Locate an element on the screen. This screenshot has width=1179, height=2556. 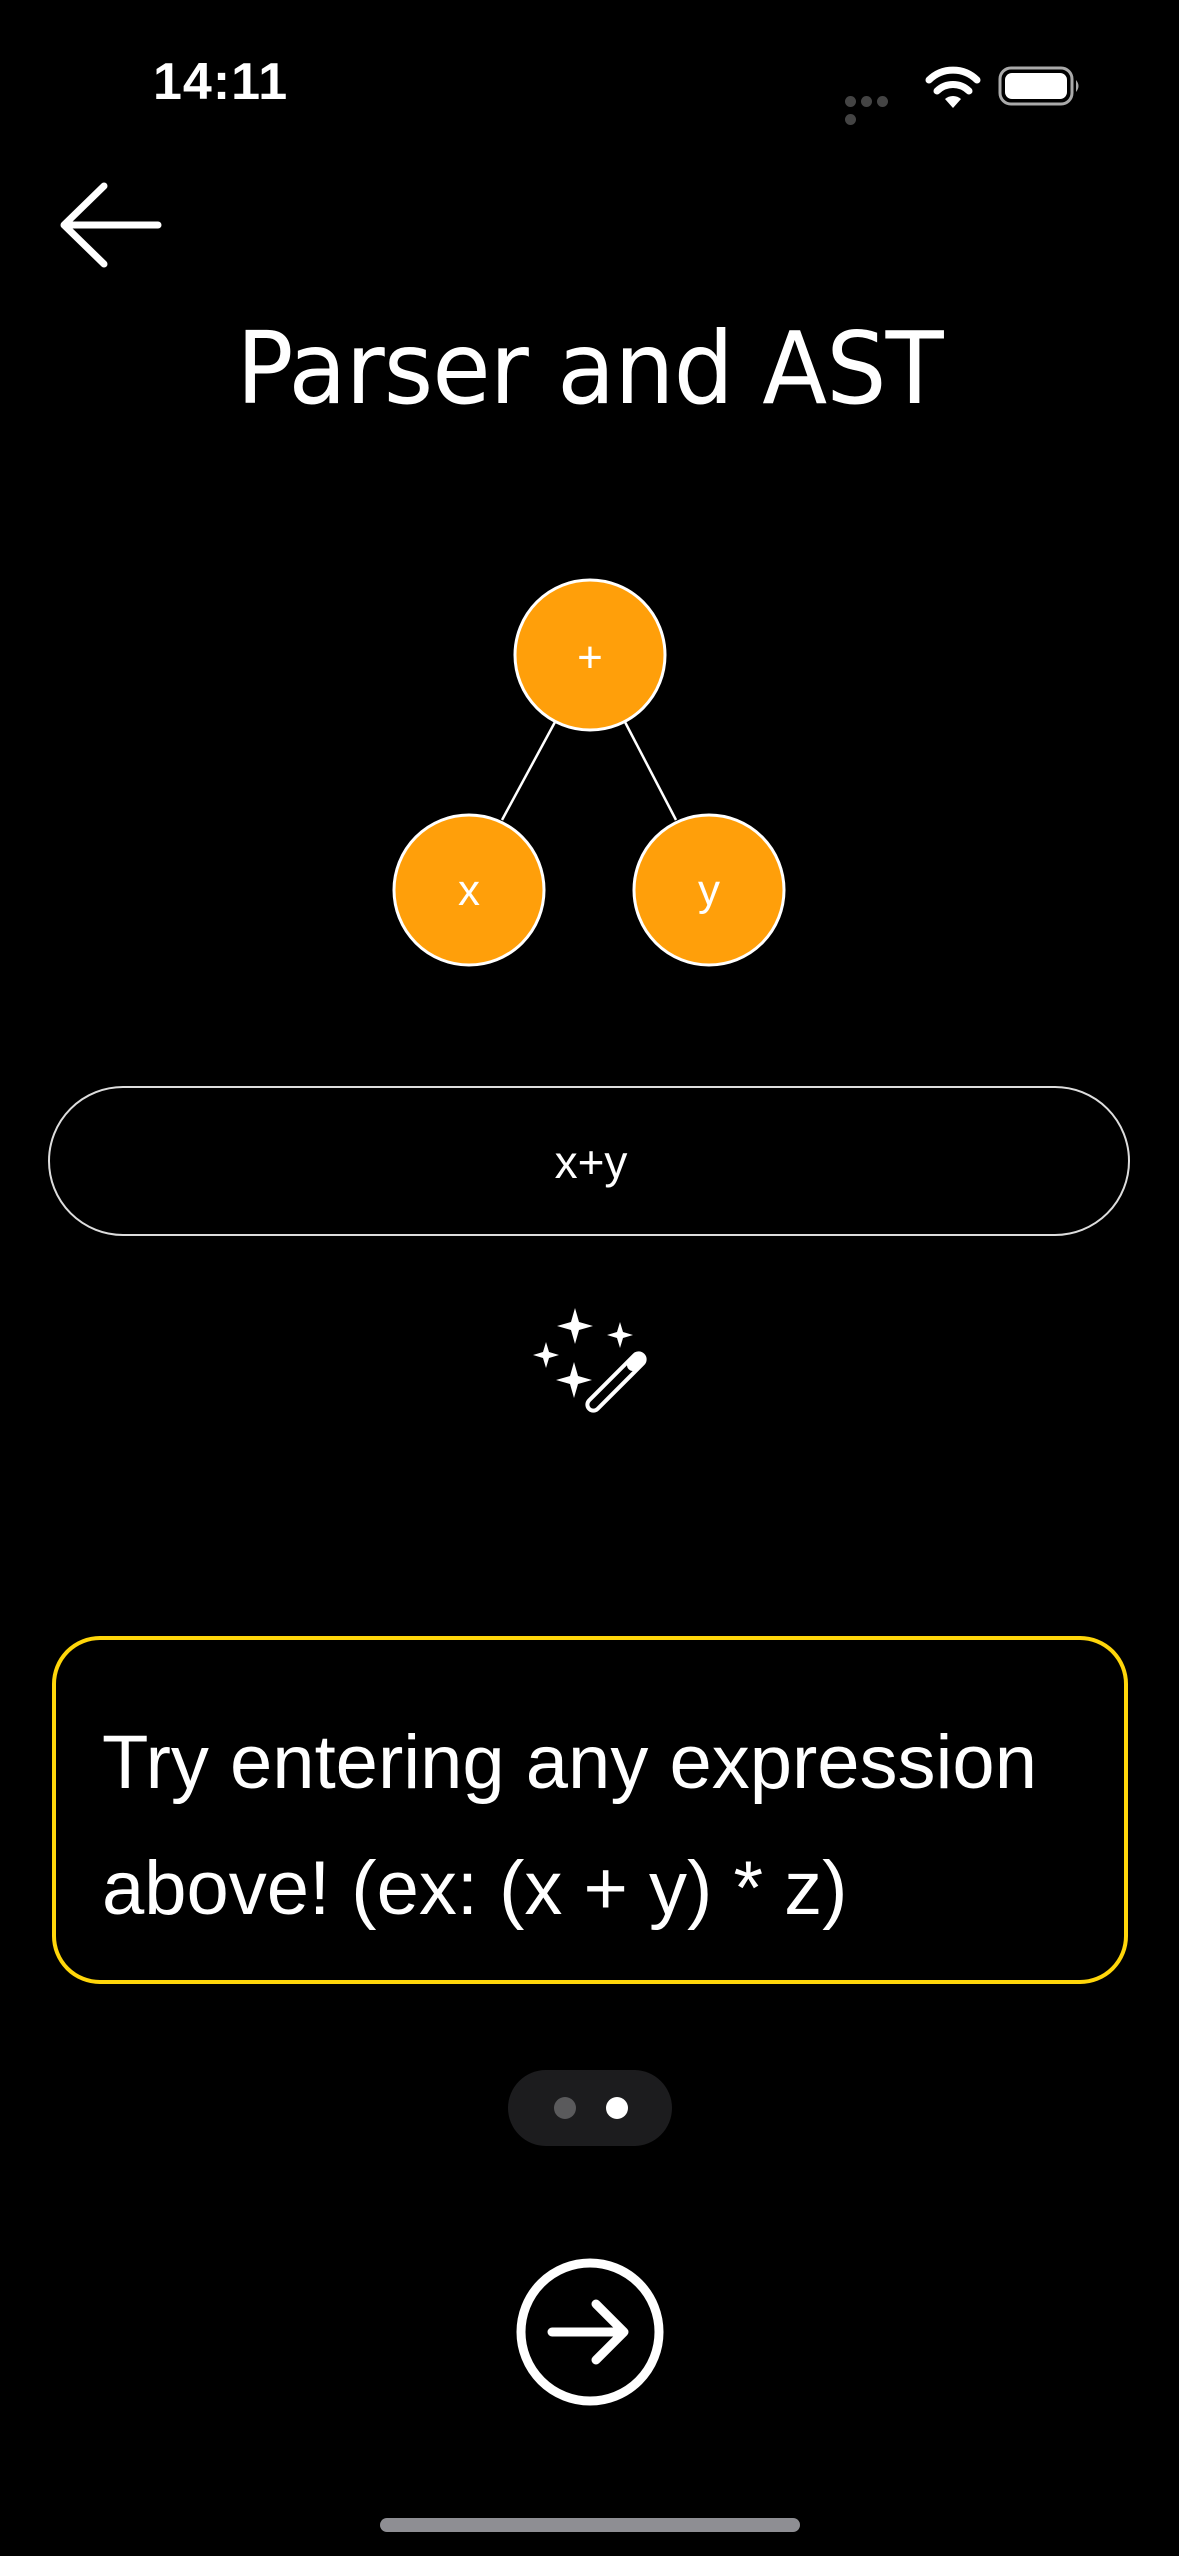
ast-edge-right is located at coordinates (650, 771).